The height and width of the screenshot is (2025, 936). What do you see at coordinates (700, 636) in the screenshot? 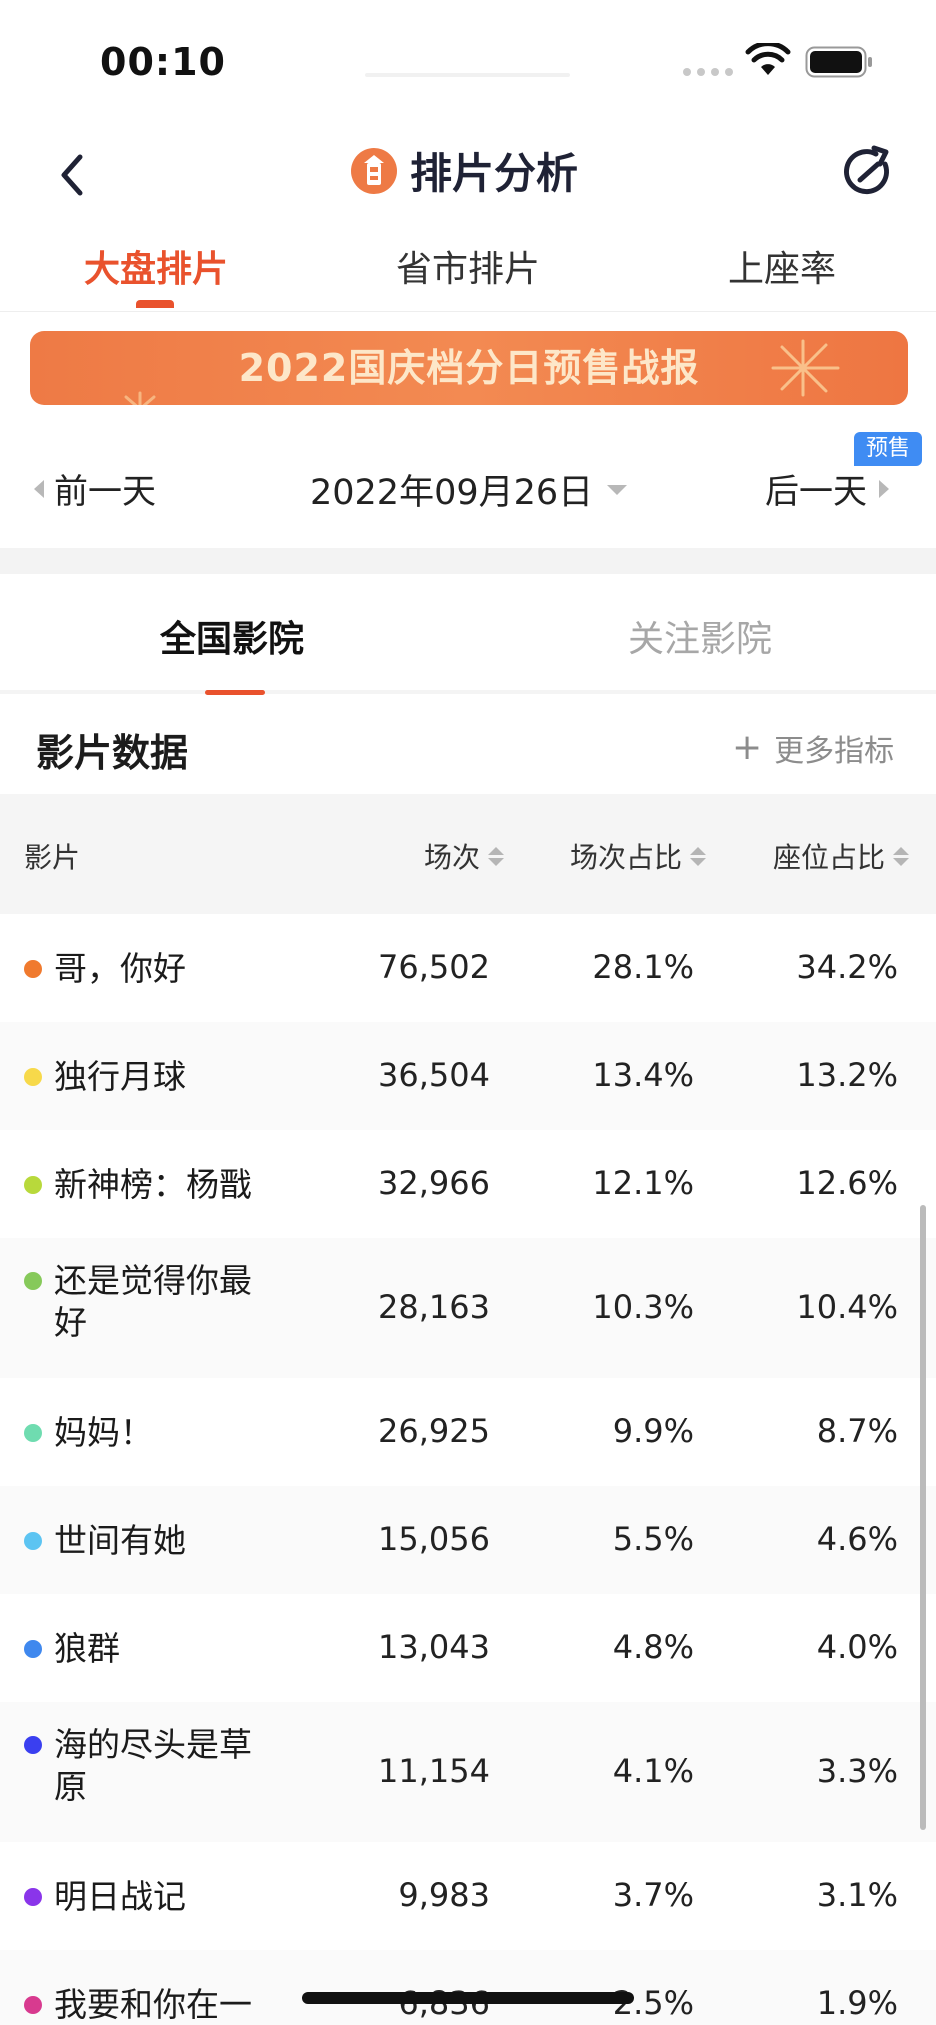
I see `tab-followed-cinemas: 关注影院` at bounding box center [700, 636].